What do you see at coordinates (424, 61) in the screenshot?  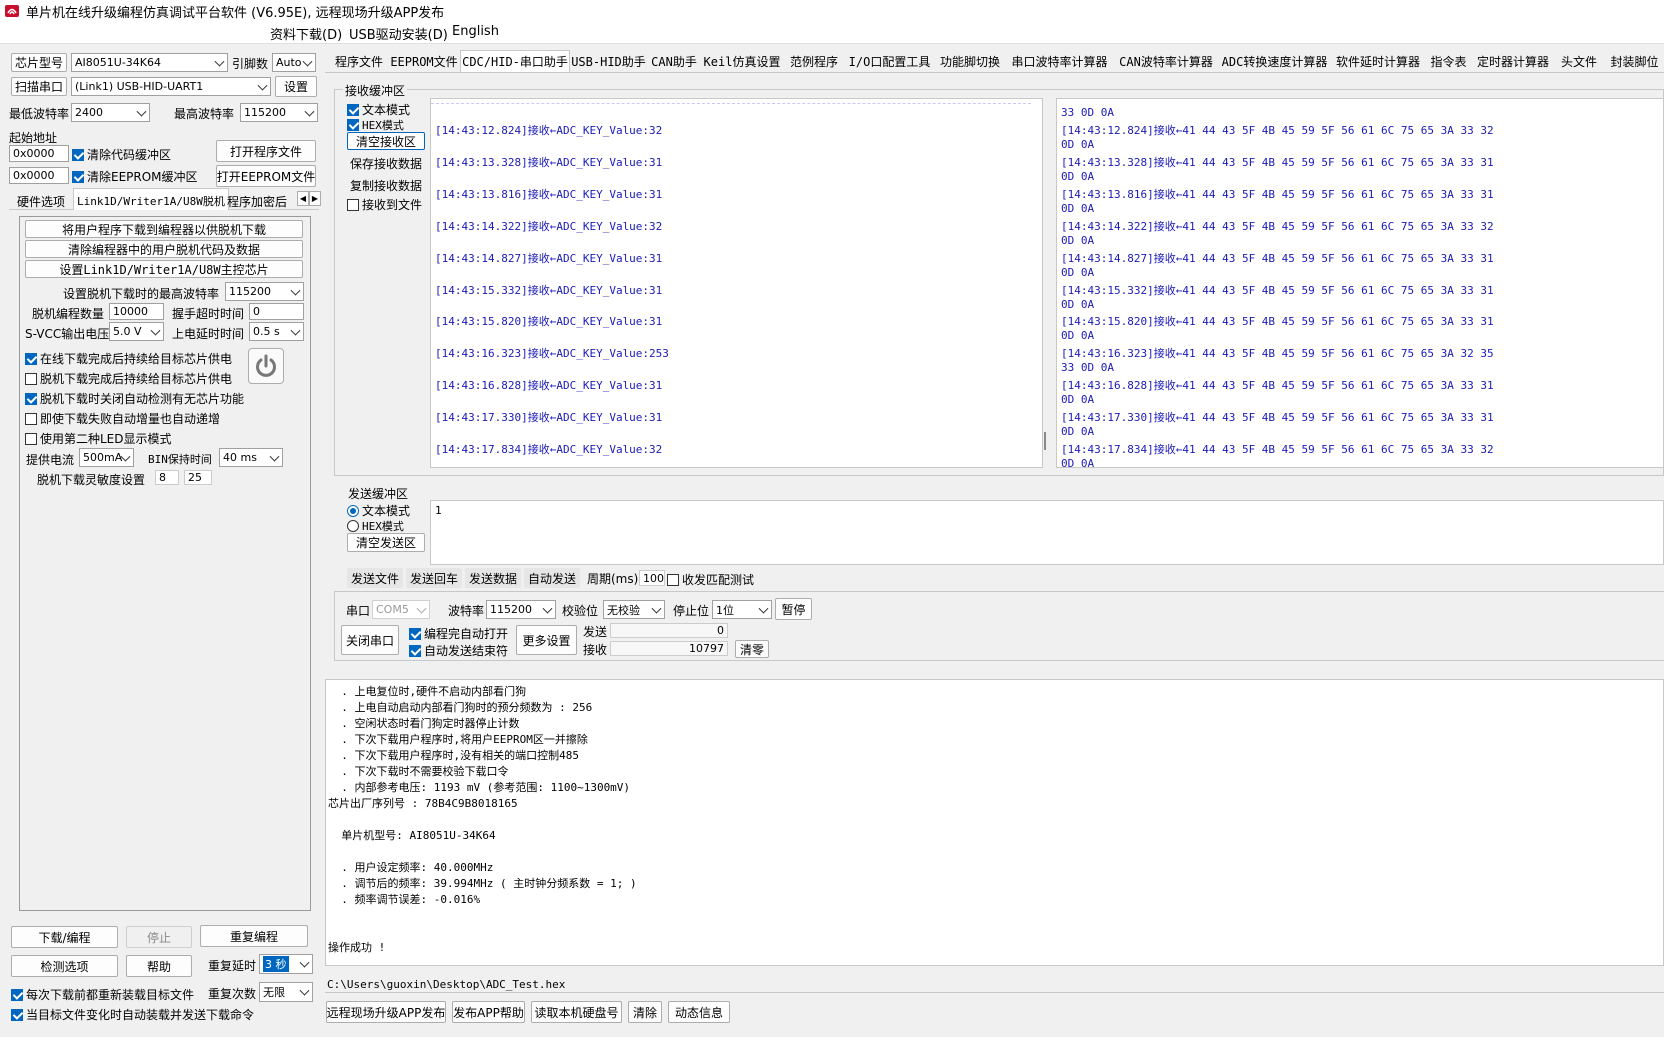 I see `tab-1: EEPROM文件` at bounding box center [424, 61].